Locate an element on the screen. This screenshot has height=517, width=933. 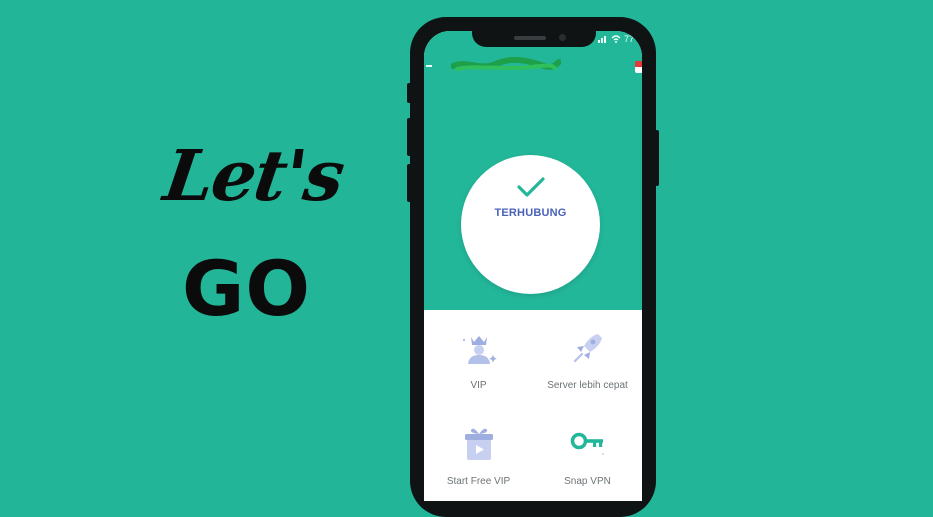
feature-tile-start-free-vip: Start Free VIP is located at coordinates (478, 455).